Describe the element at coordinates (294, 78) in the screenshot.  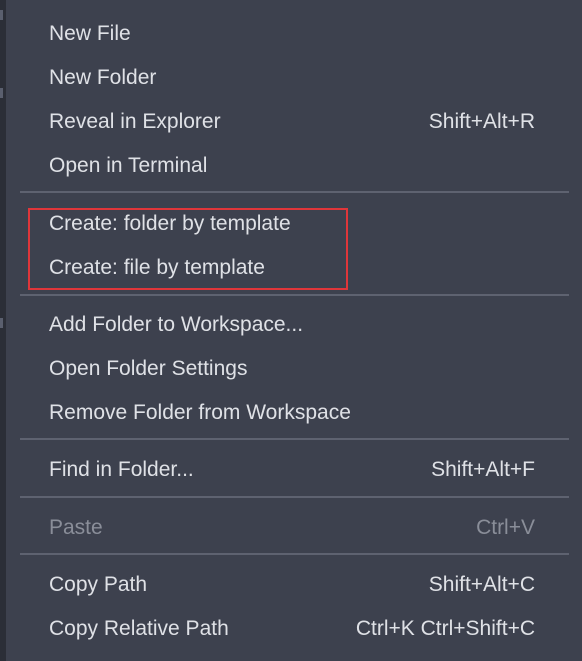
I see `menu-item-new-folder: New Folder` at that location.